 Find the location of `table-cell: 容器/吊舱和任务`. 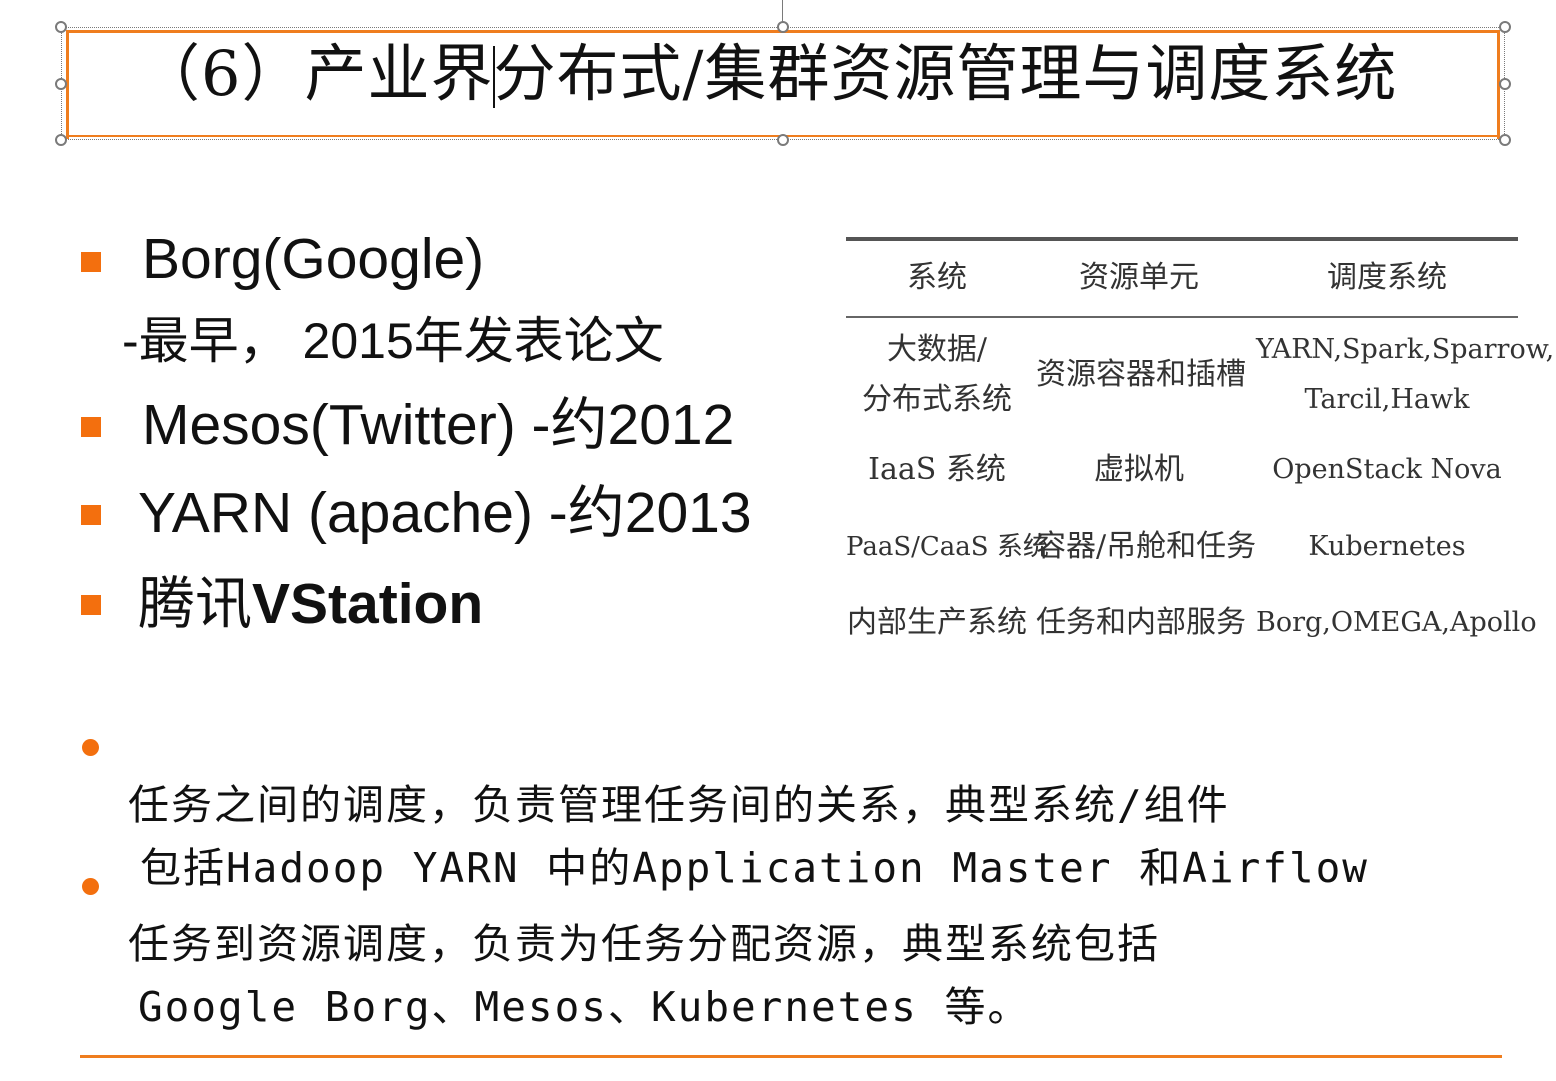

table-cell: 容器/吊舱和任务 is located at coordinates (1146, 546).